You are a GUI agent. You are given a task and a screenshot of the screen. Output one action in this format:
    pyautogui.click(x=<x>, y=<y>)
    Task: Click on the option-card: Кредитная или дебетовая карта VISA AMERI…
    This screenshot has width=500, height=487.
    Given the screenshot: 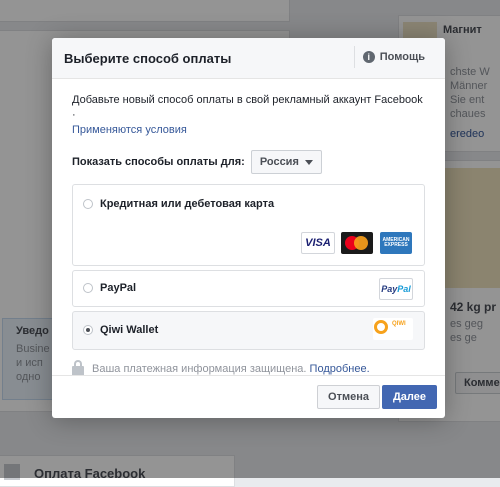 What is the action you would take?
    pyautogui.click(x=248, y=225)
    